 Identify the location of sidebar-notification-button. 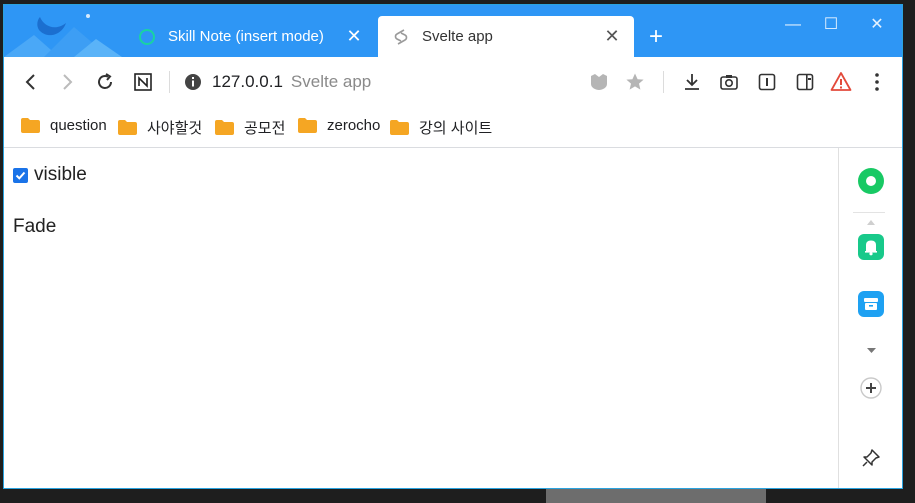
(871, 247).